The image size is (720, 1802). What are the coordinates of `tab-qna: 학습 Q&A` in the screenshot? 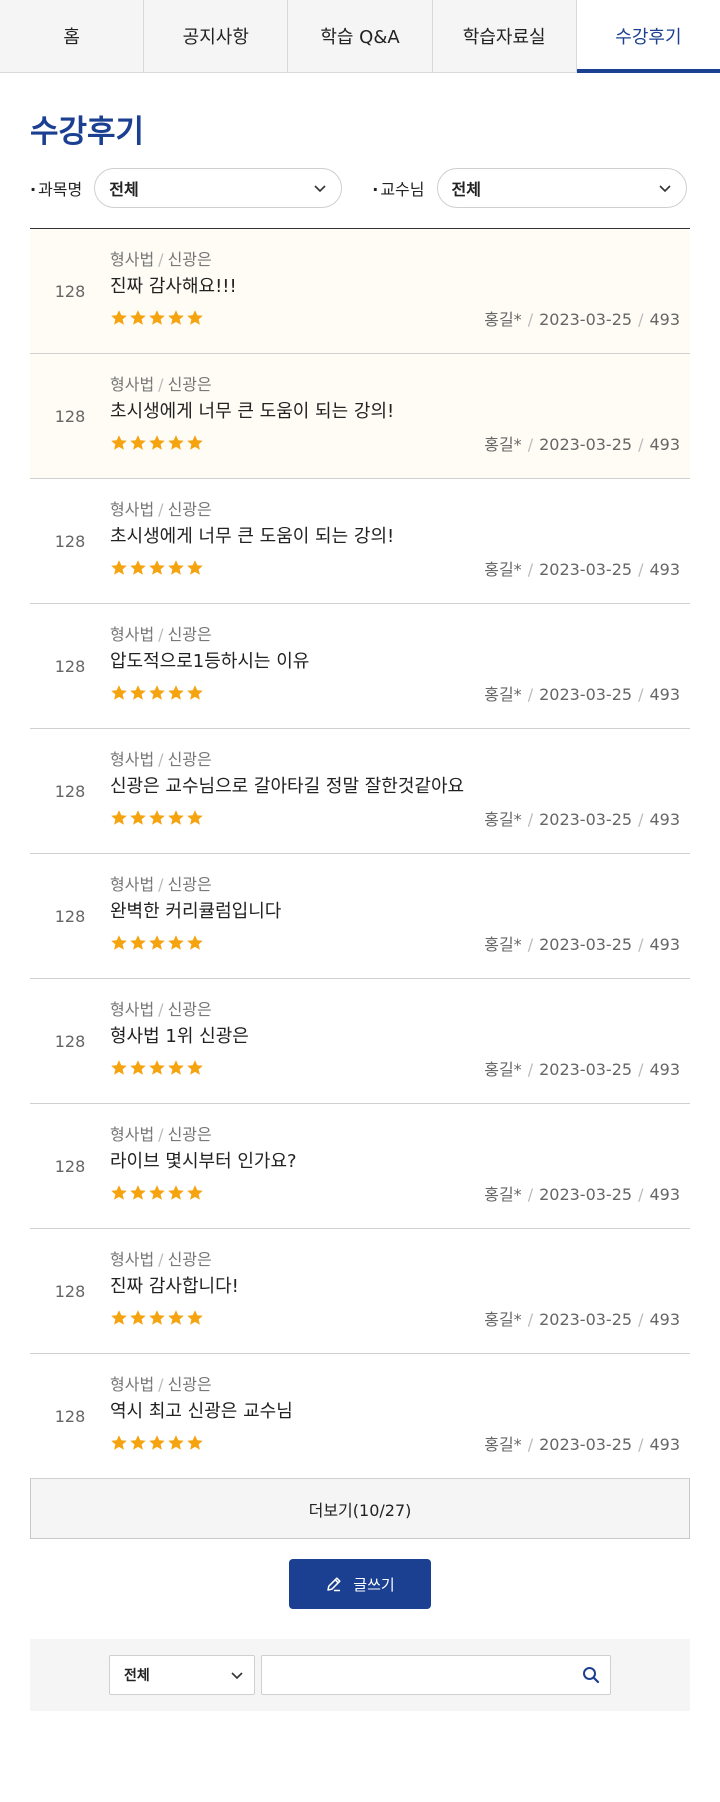 It's located at (360, 36).